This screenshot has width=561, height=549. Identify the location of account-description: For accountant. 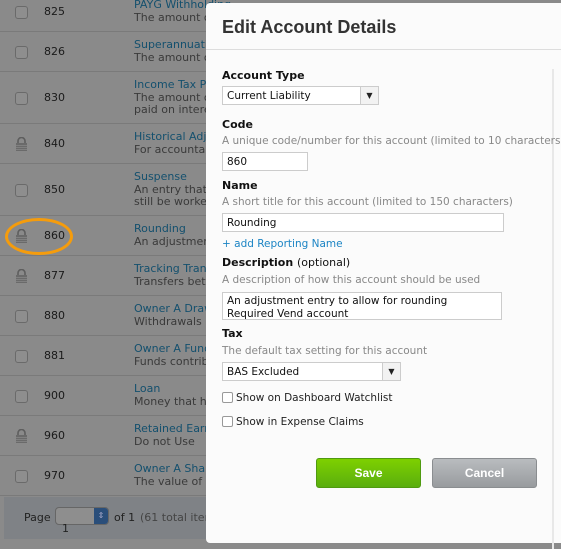
(175, 149).